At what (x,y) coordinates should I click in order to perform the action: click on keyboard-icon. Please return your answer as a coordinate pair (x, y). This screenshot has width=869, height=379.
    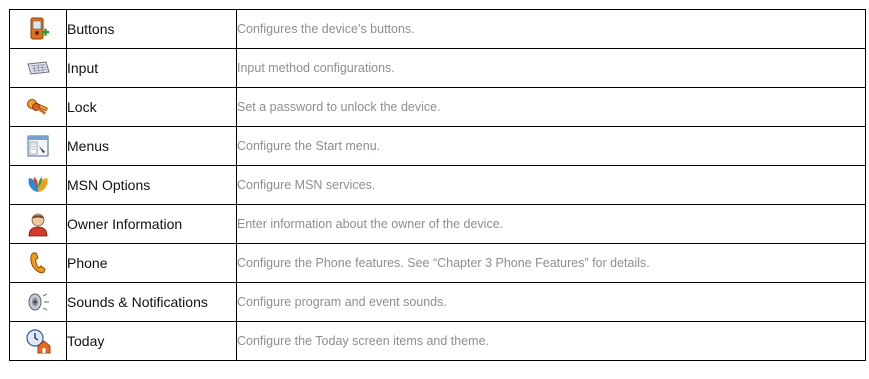
    Looking at the image, I should click on (38, 68).